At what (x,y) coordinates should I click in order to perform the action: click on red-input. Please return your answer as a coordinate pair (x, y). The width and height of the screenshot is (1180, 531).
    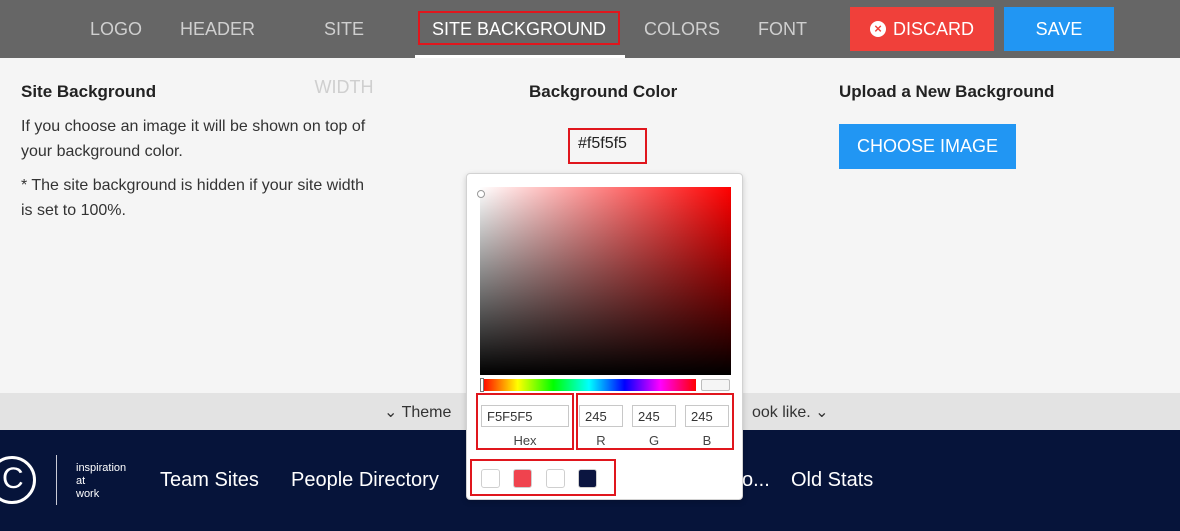
    Looking at the image, I should click on (601, 416).